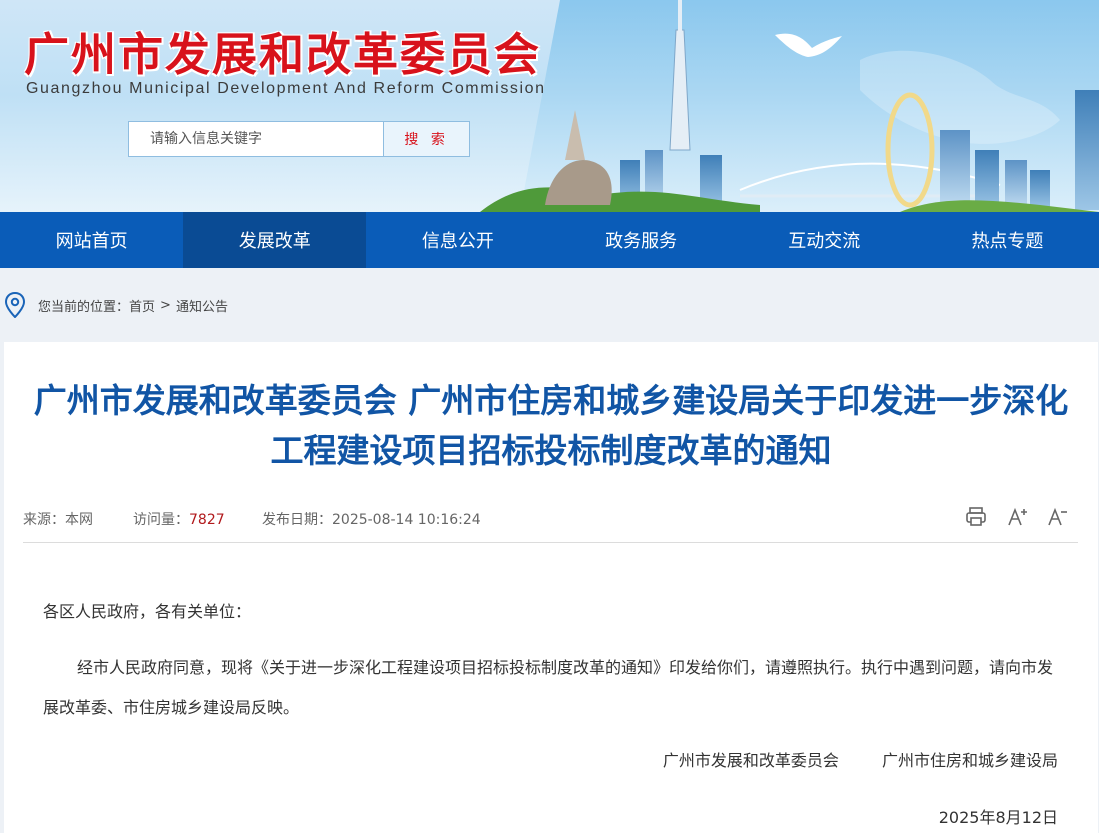 The image size is (1099, 833). I want to click on signatures: 广州市发展和改革委员会 广州市住房和城乡建设局, so click(860, 759).